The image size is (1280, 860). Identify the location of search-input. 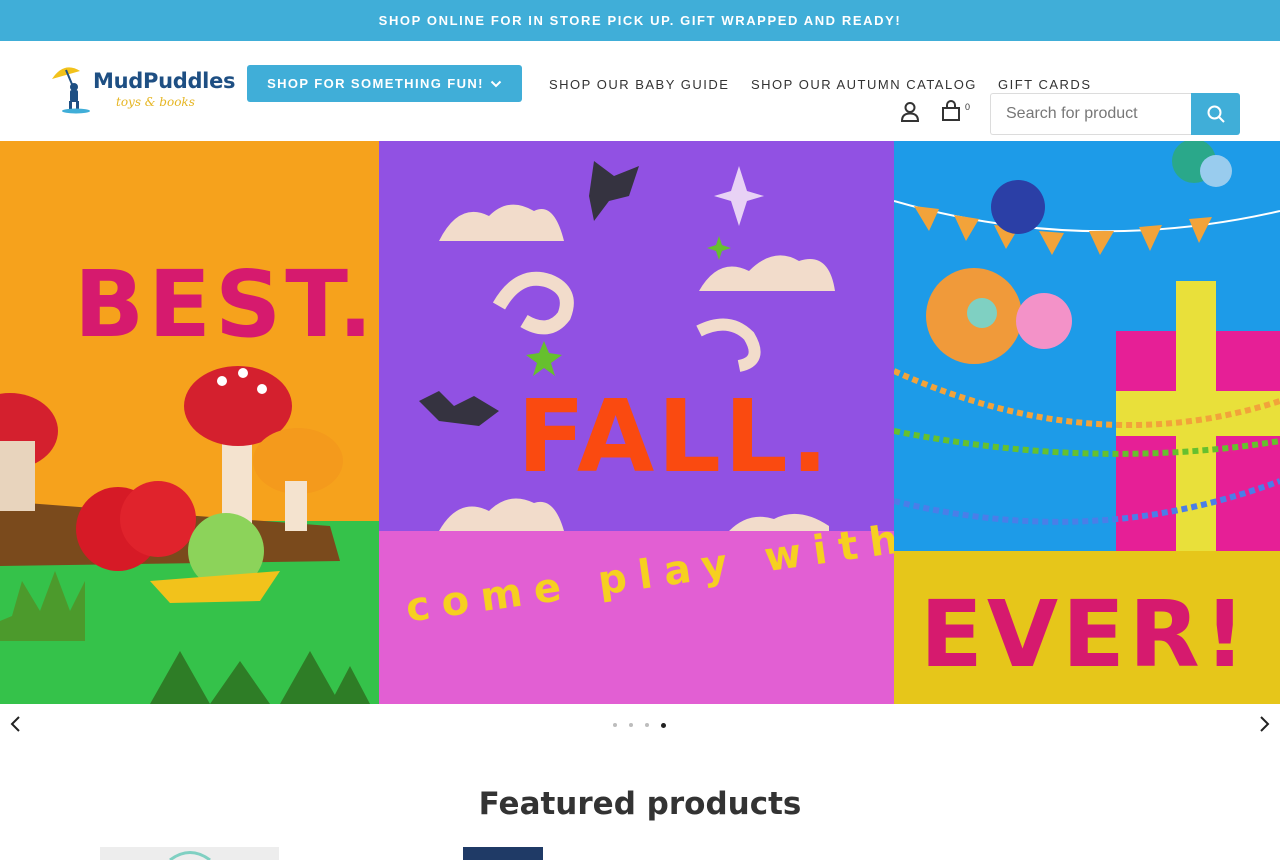
(1091, 114).